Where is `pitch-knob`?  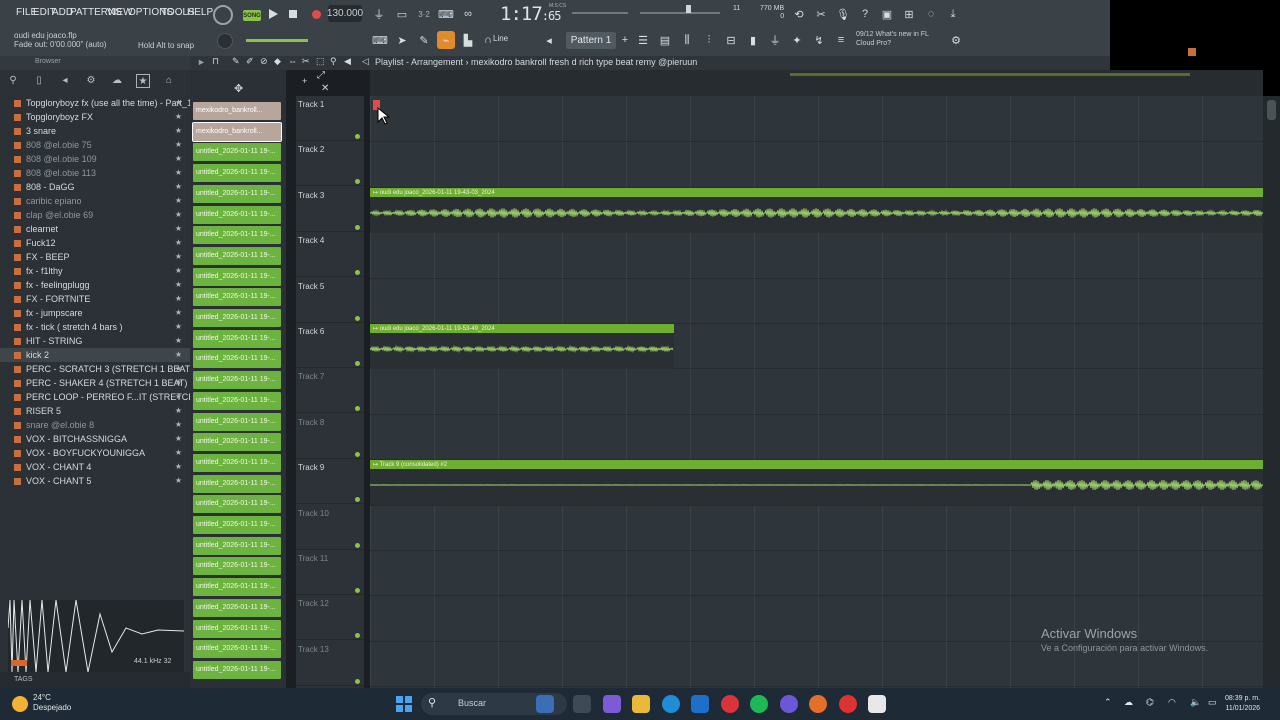 pitch-knob is located at coordinates (225, 41).